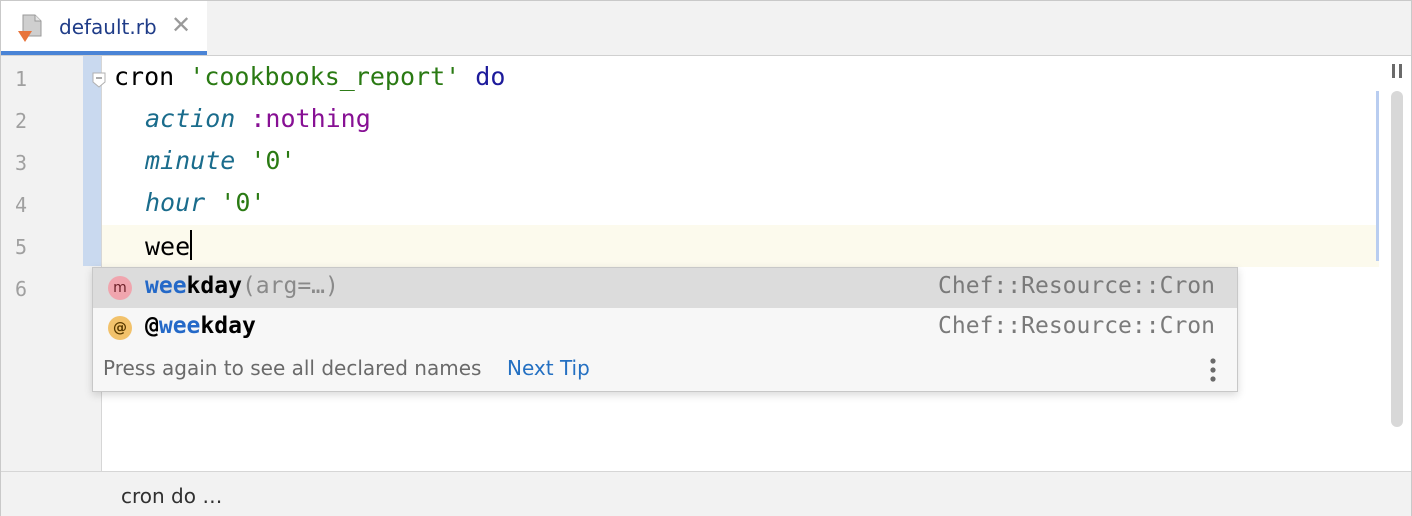 The width and height of the screenshot is (1412, 516). I want to click on completion-prefix: @, so click(152, 326).